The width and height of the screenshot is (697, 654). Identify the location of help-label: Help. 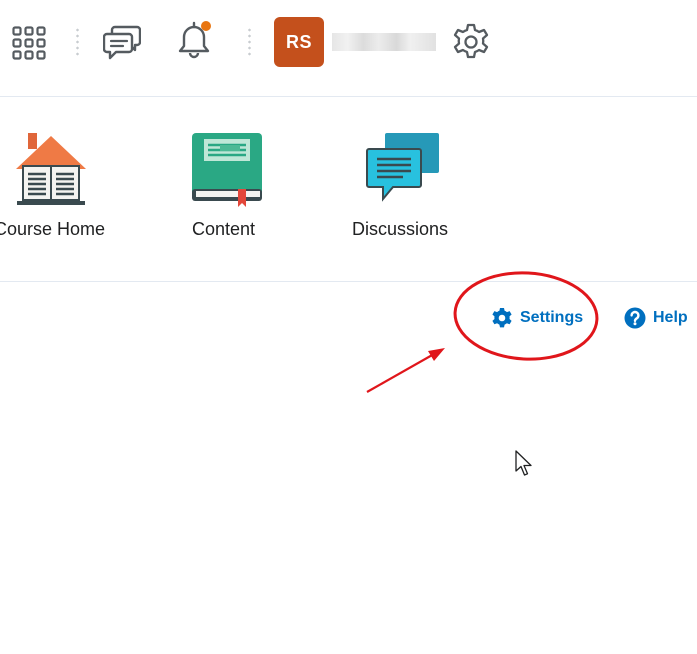
(670, 317).